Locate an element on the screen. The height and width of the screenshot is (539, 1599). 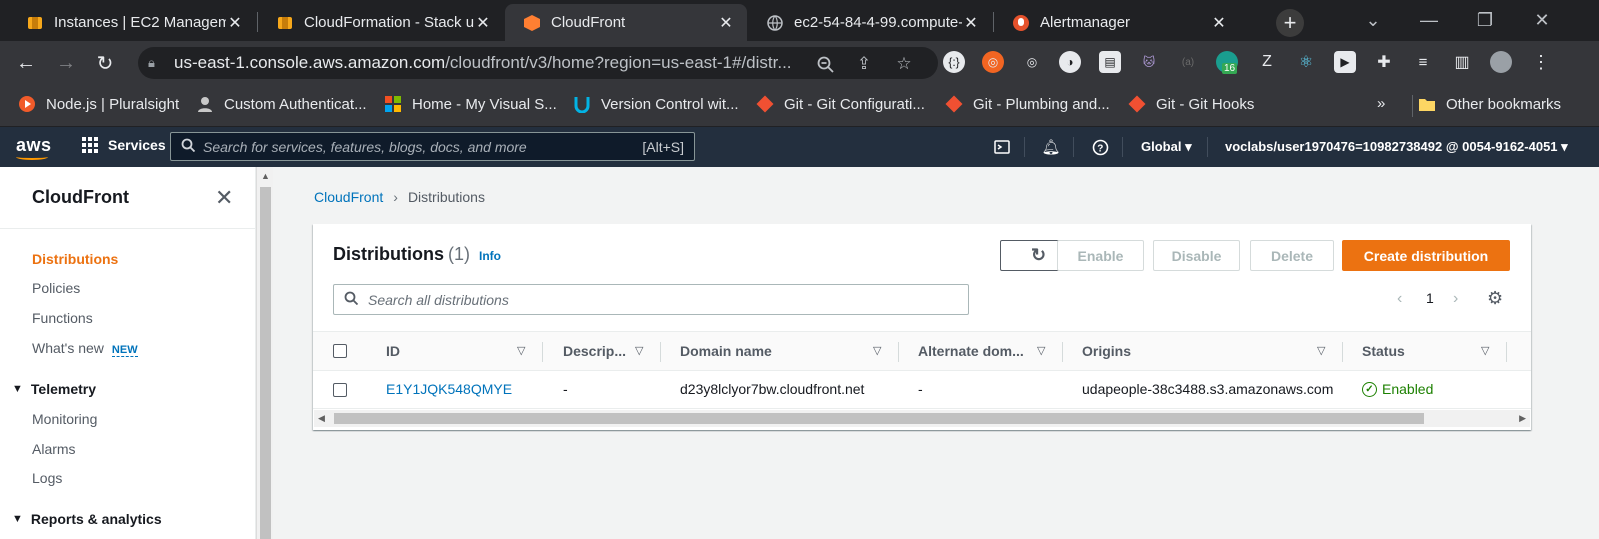
lifebuoy-icon: ◎ is located at coordinates (993, 62).